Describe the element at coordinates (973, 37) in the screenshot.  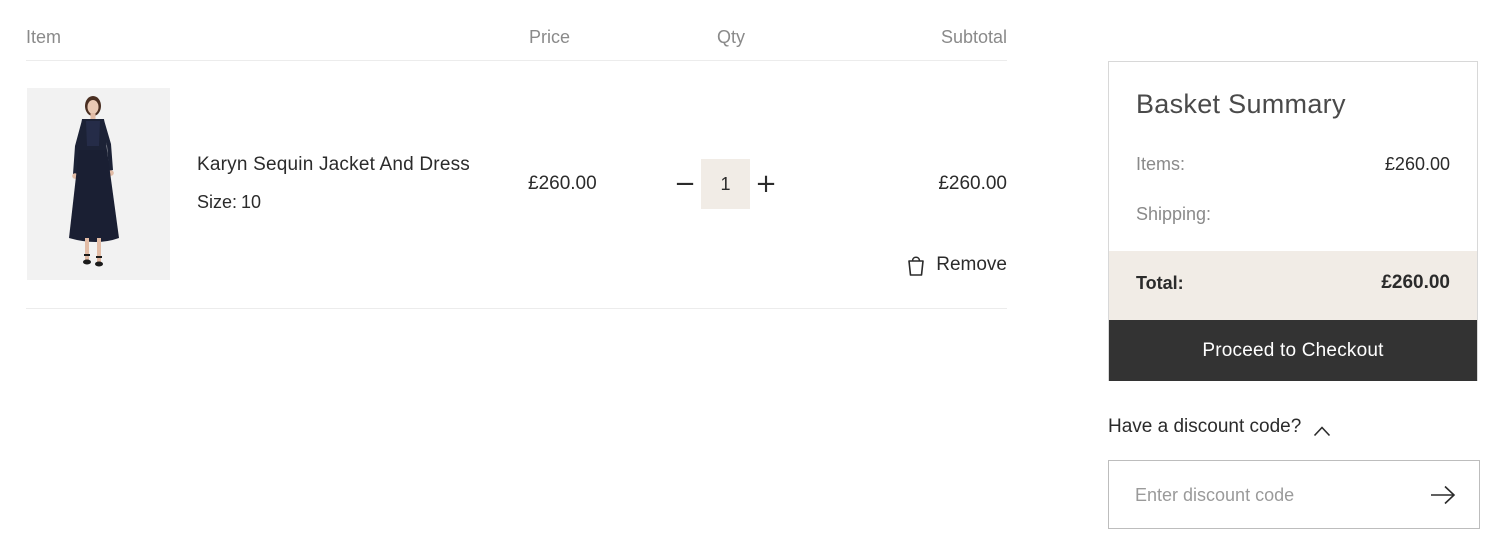
I see `column-header-subtotal: Subtotal` at that location.